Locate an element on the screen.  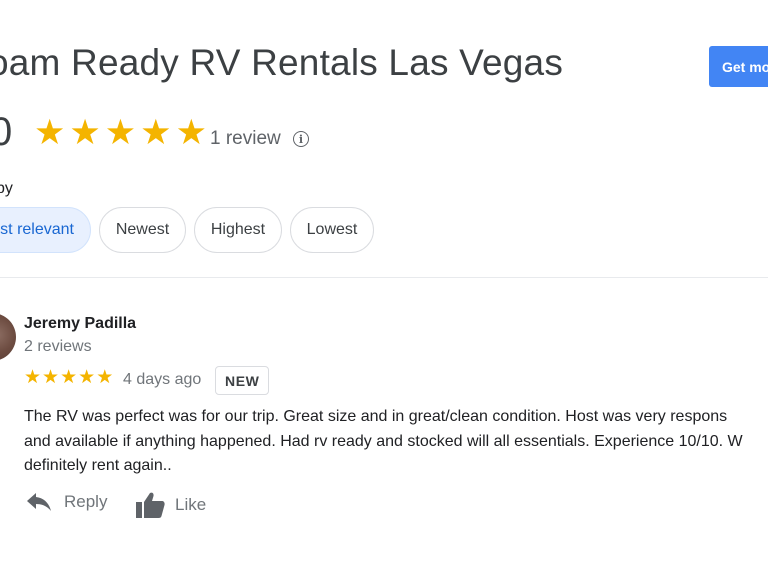
reply-label: Reply is located at coordinates (86, 501).